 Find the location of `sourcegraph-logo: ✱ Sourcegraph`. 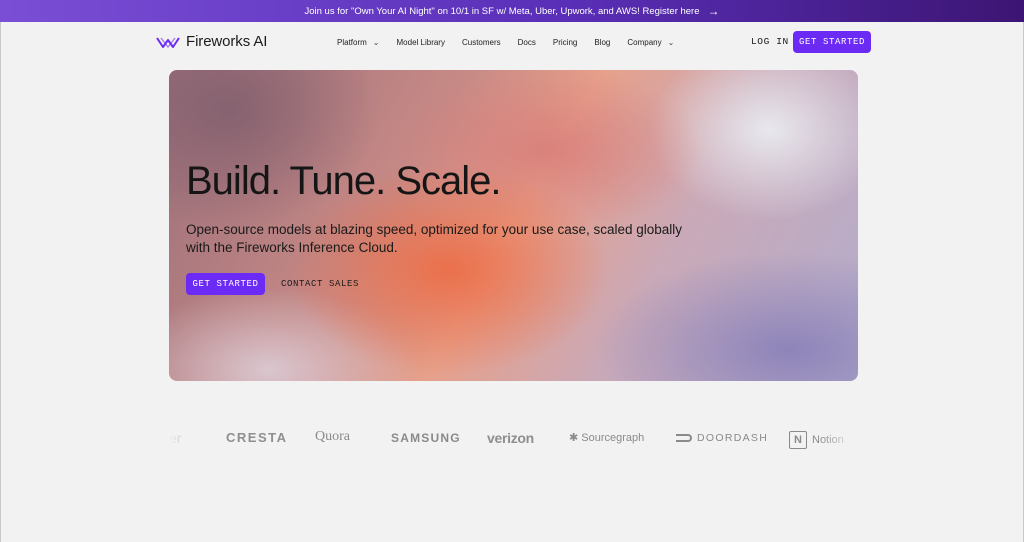

sourcegraph-logo: ✱ Sourcegraph is located at coordinates (607, 438).